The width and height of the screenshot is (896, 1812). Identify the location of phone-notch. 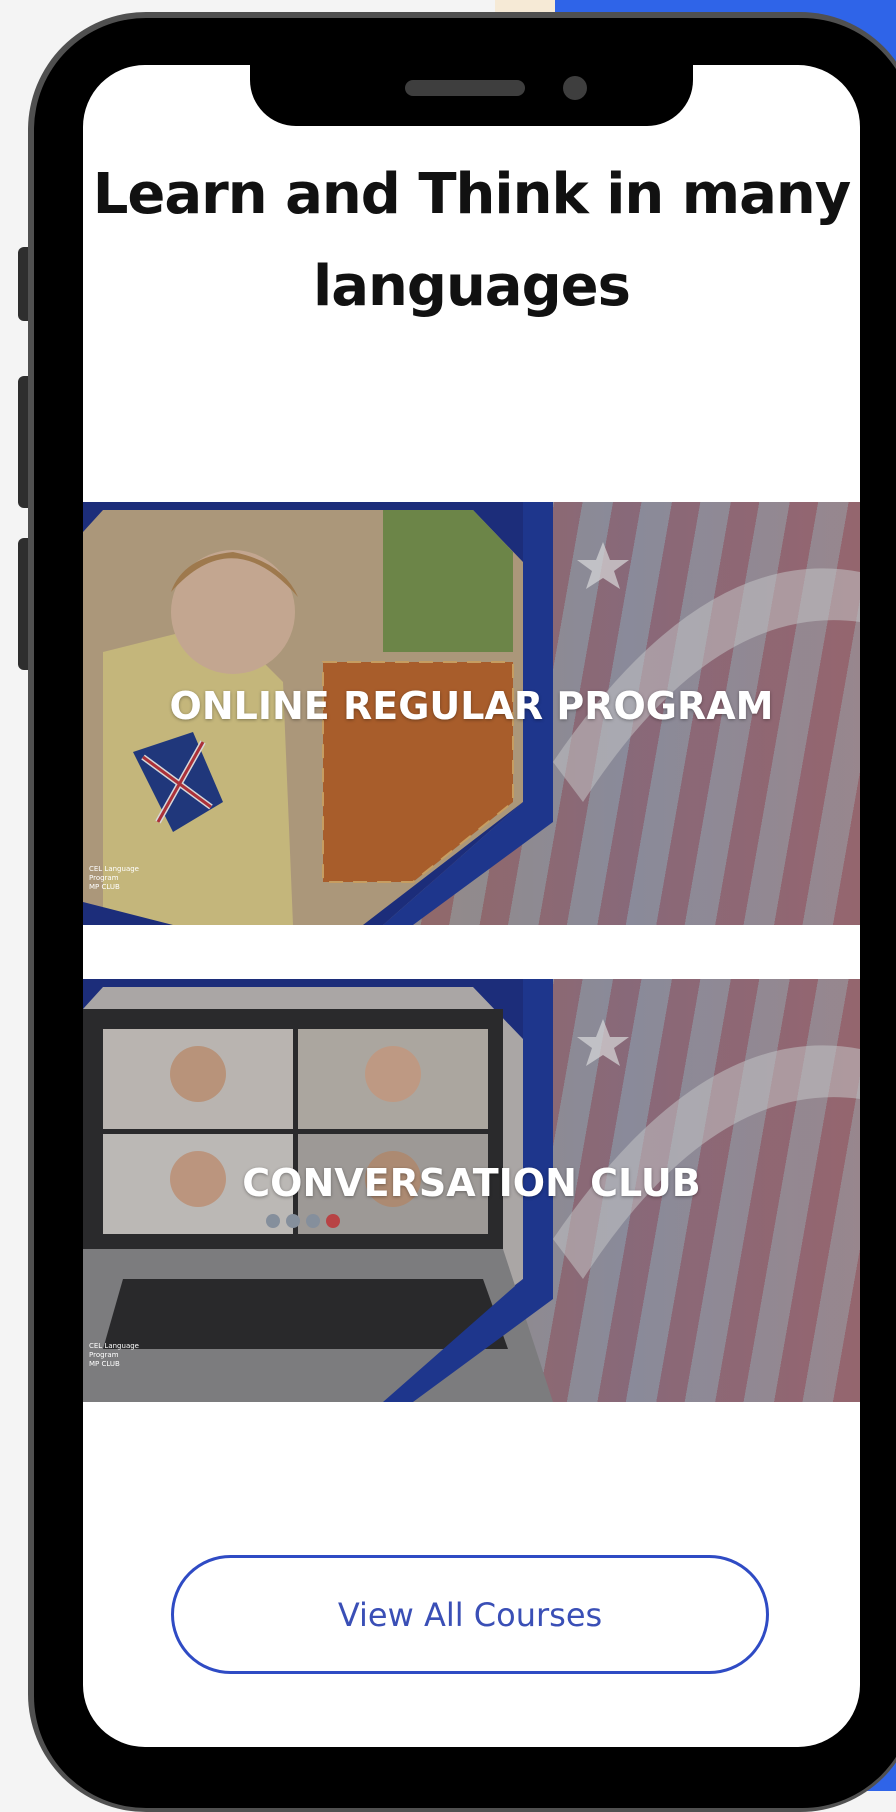
(471, 78).